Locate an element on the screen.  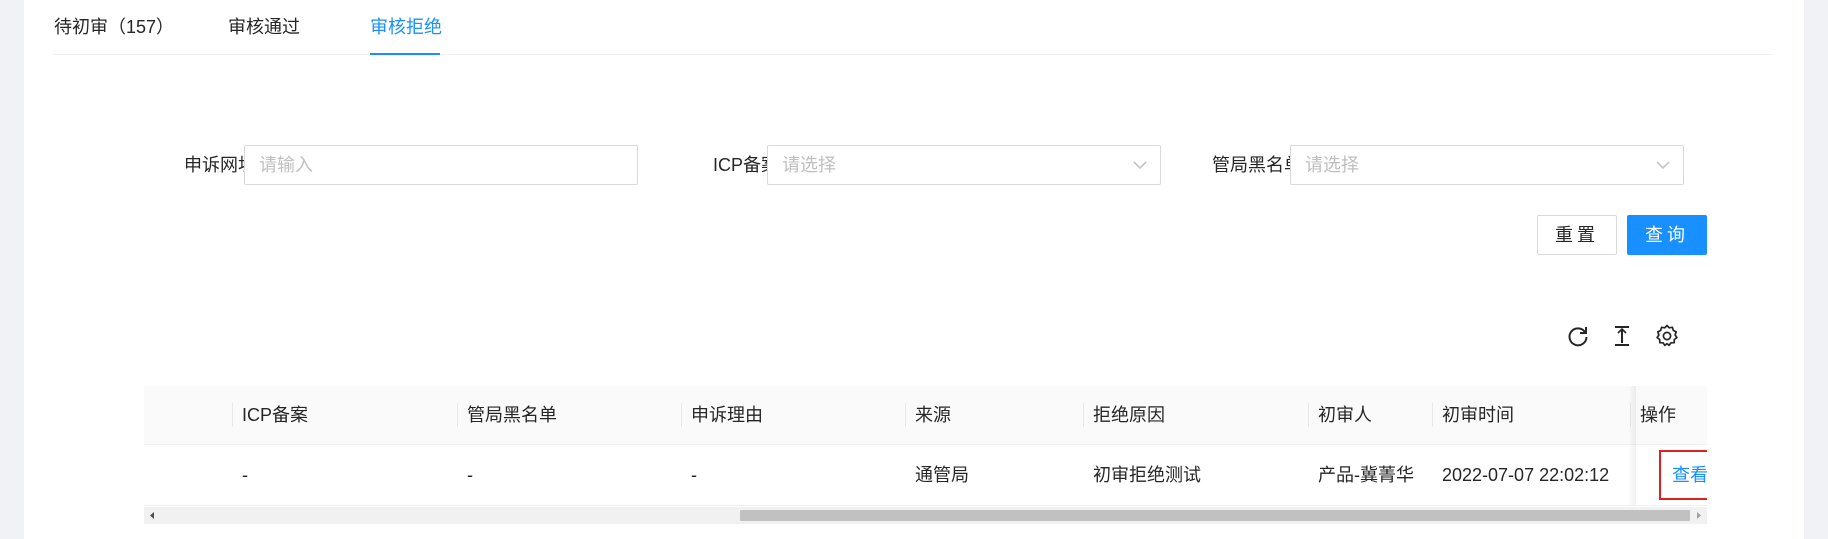
column-header-reason: 申诉理由 is located at coordinates (727, 415).